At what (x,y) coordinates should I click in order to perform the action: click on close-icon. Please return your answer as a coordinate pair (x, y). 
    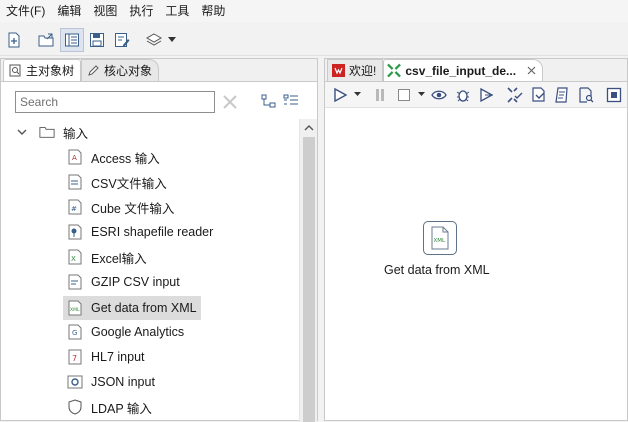
    Looking at the image, I should click on (230, 102).